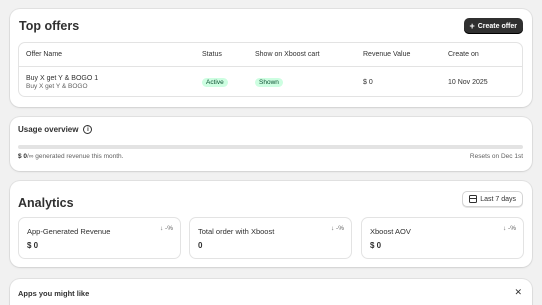 The height and width of the screenshot is (305, 542). Describe the element at coordinates (463, 54) in the screenshot. I see `column-header-created: Create on` at that location.